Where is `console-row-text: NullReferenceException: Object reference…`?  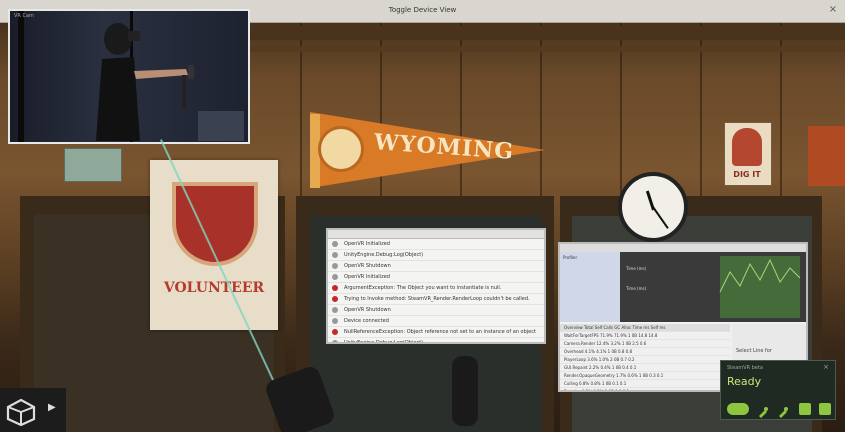
console-row-text: NullReferenceException: Object reference… is located at coordinates (440, 332).